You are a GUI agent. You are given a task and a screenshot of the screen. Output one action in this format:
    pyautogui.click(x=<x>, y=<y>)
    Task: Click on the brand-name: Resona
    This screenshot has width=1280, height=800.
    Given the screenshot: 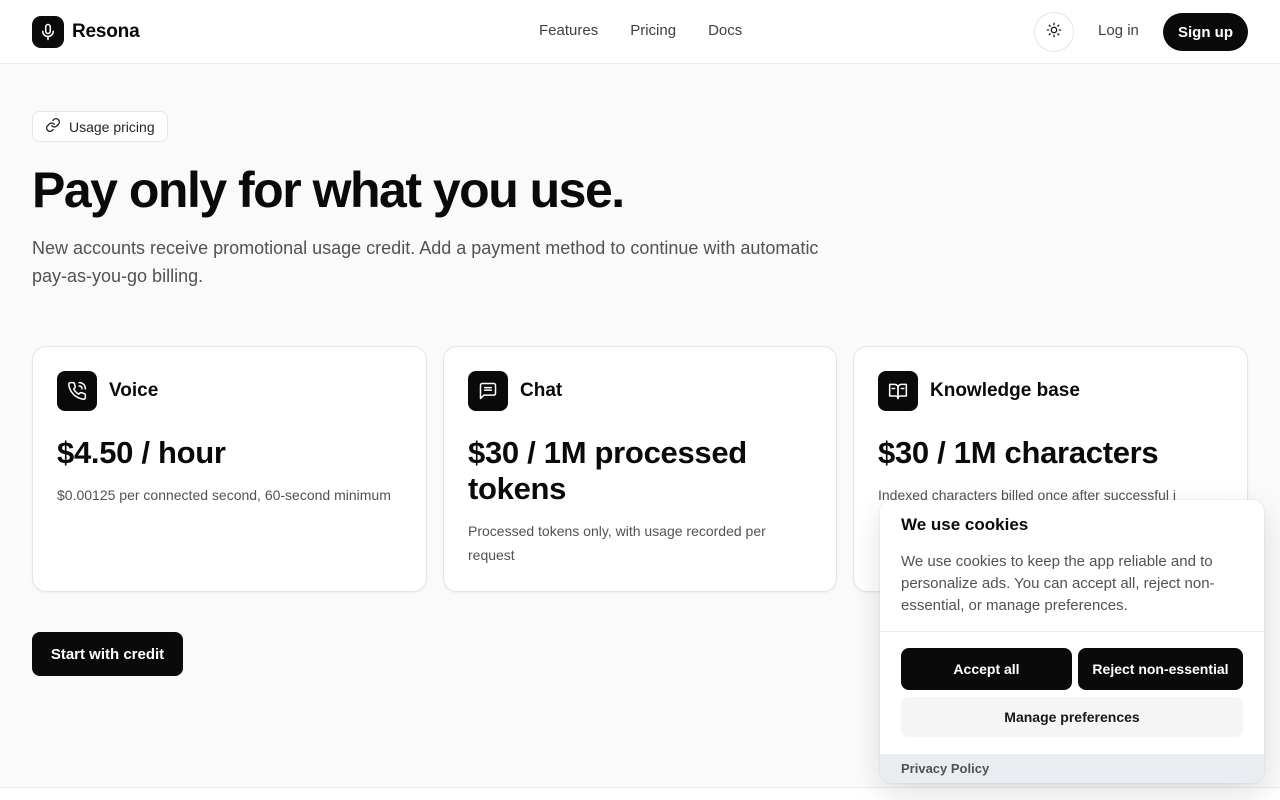 What is the action you would take?
    pyautogui.click(x=106, y=31)
    